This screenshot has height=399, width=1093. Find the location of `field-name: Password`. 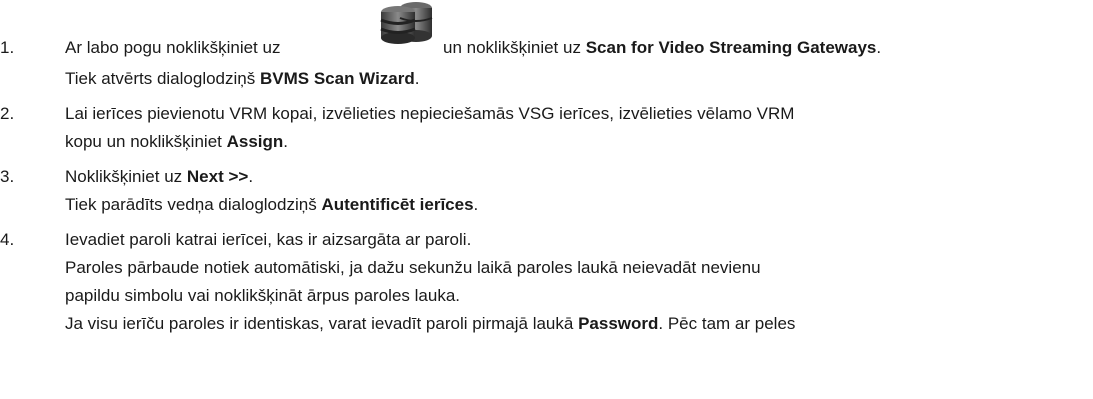

field-name: Password is located at coordinates (618, 323).